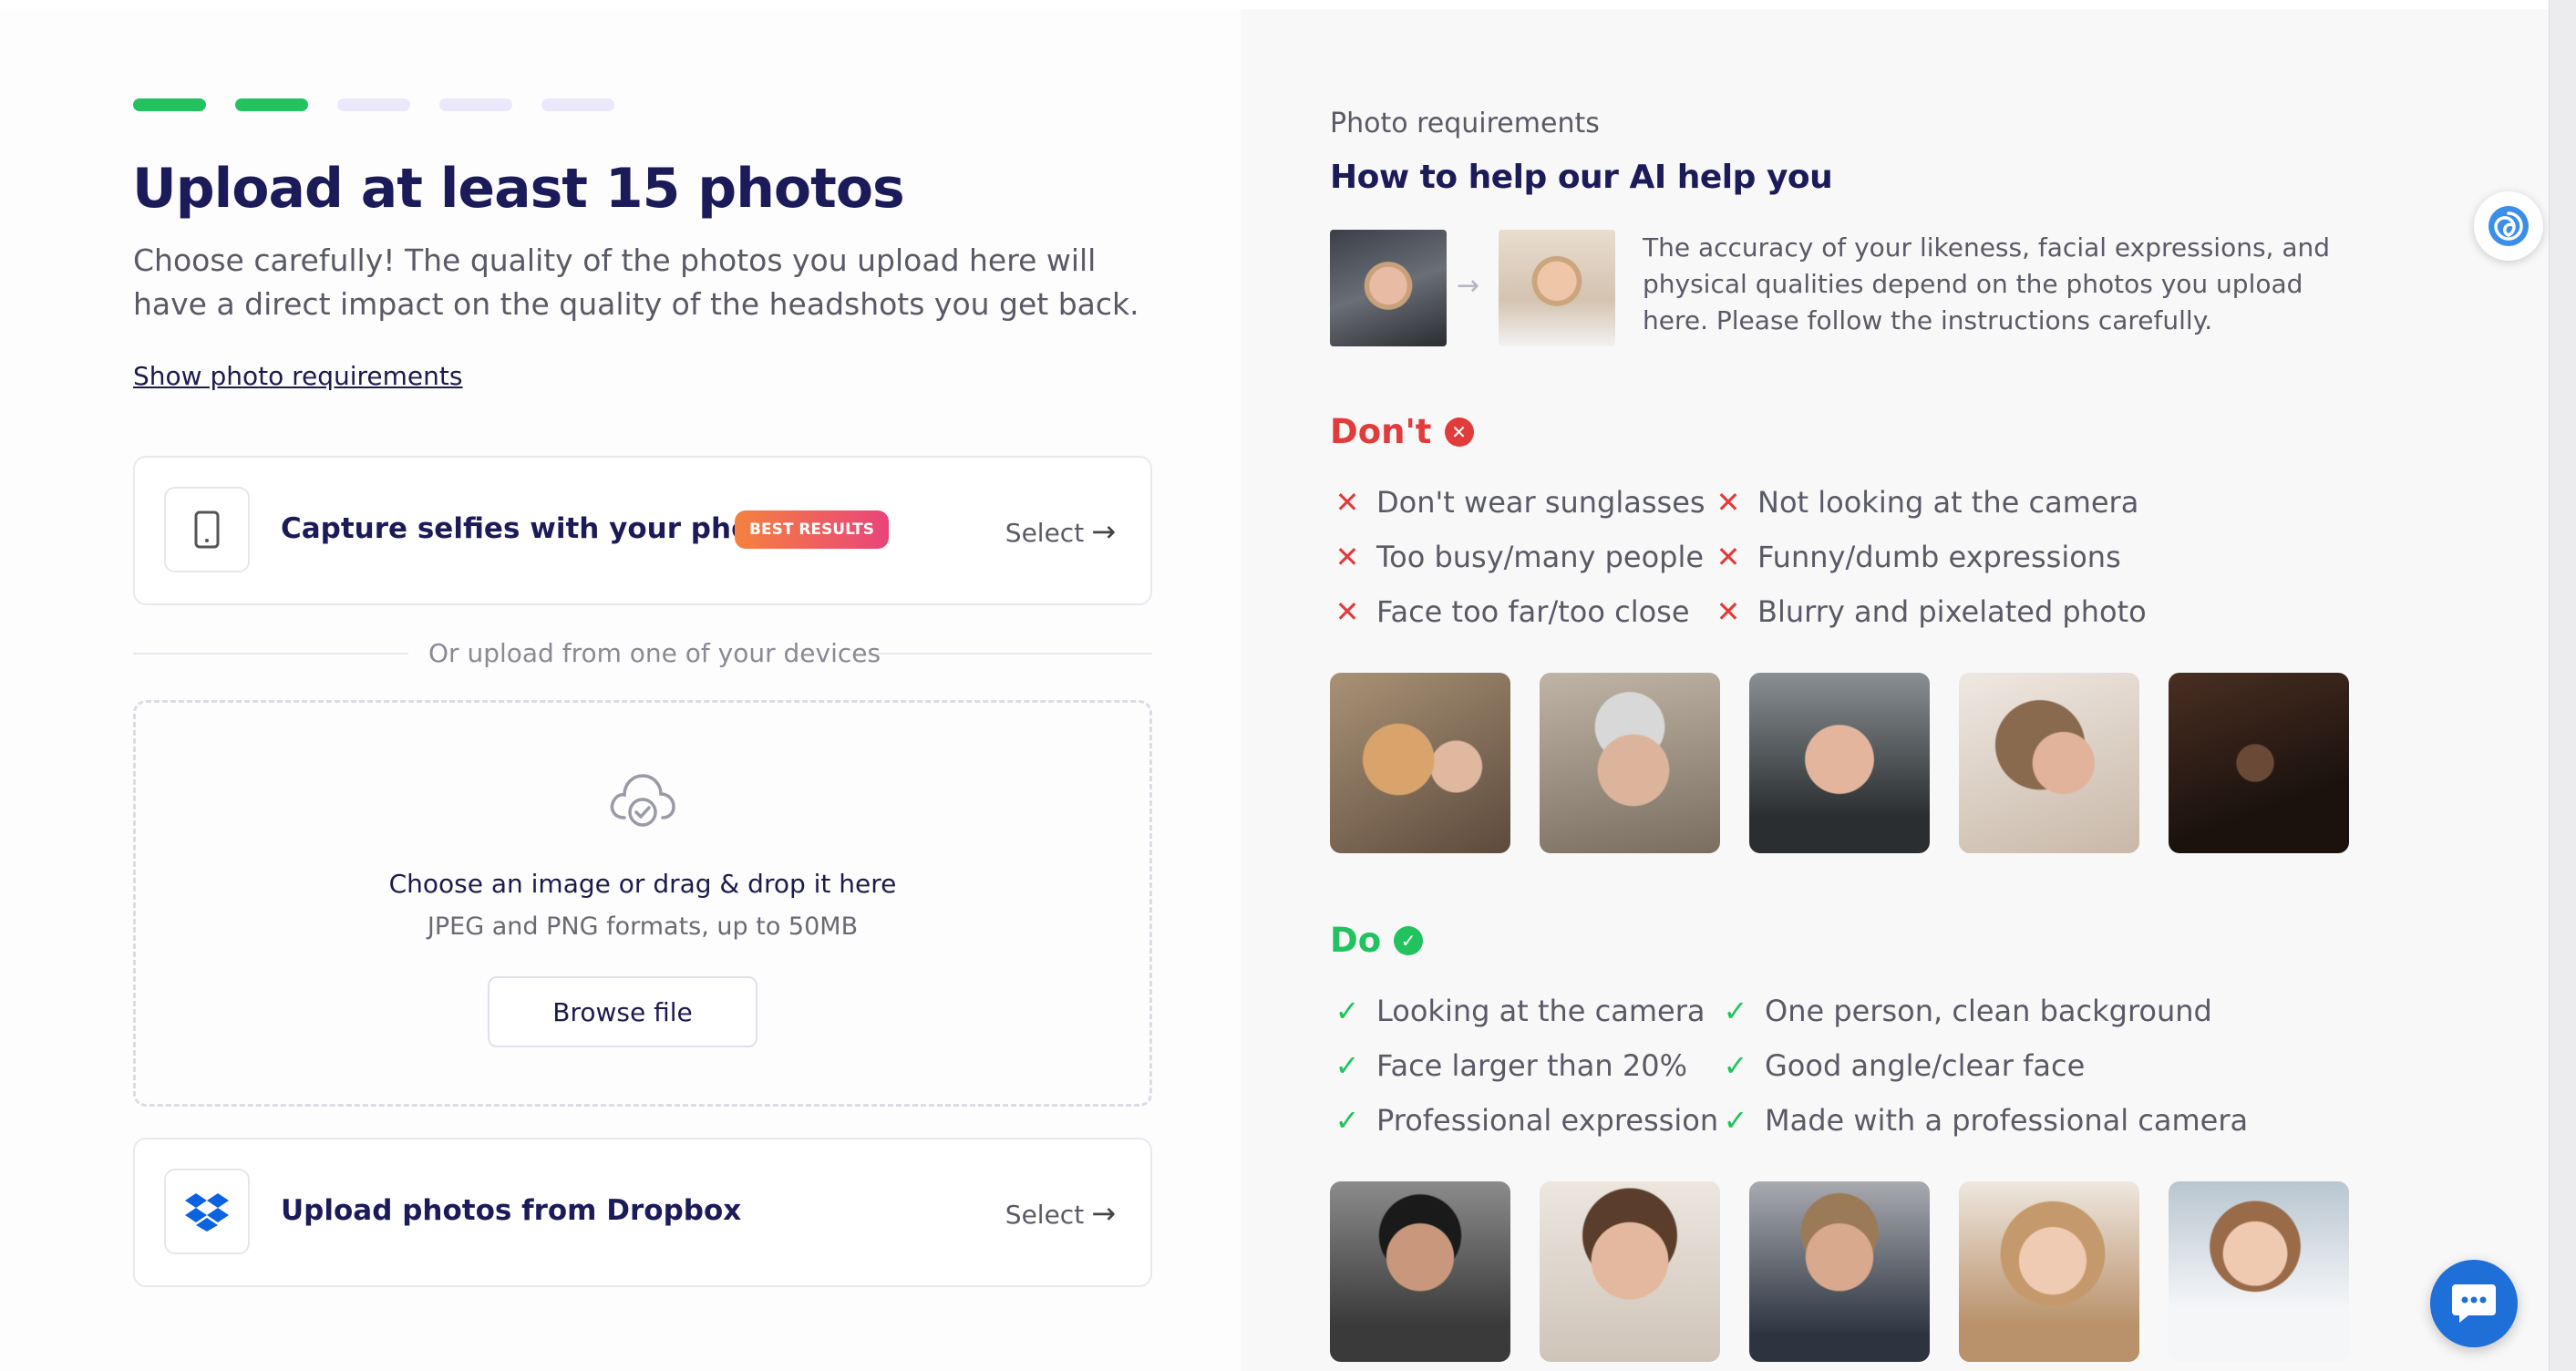  What do you see at coordinates (1988, 1011) in the screenshot?
I see `do-item-label: One person, clean background` at bounding box center [1988, 1011].